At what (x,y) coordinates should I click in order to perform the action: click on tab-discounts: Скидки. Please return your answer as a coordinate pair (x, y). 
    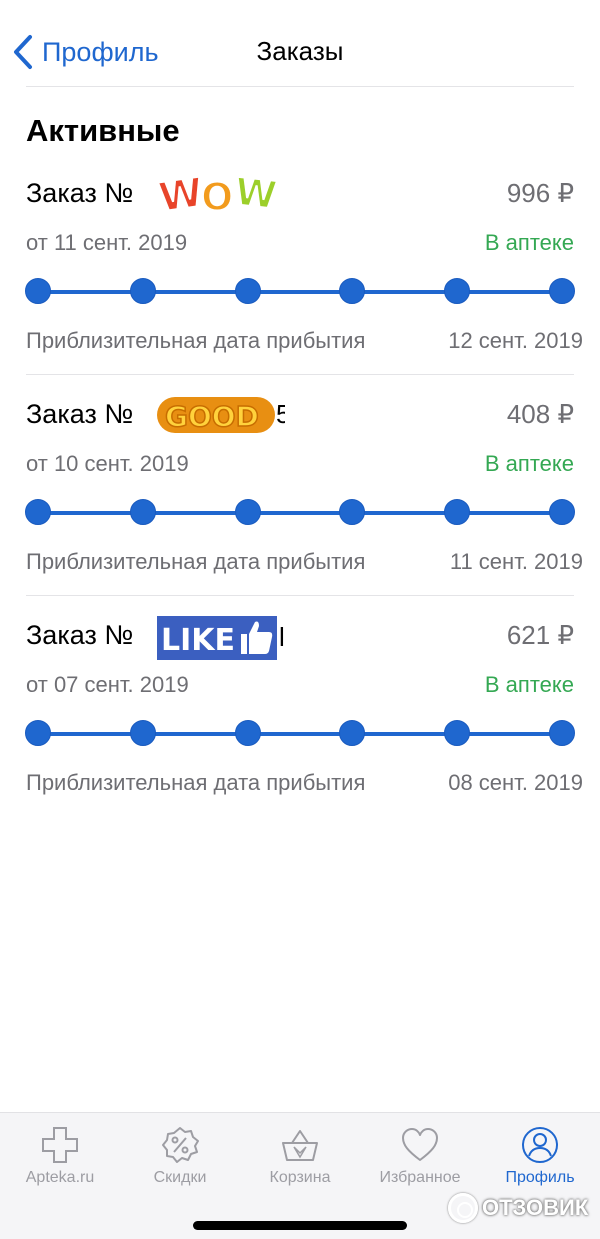
    Looking at the image, I should click on (180, 1156).